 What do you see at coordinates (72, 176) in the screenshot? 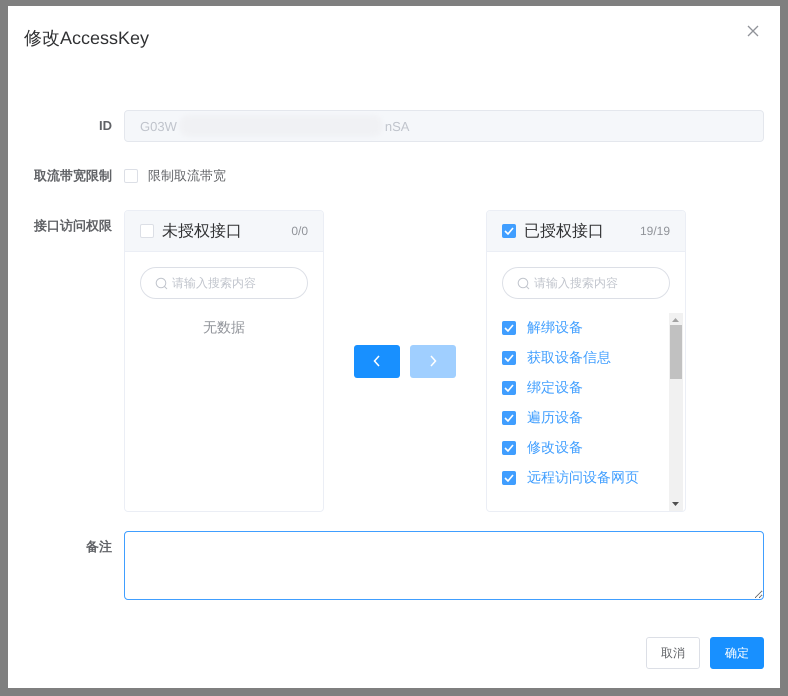
I see `field-label: 取流带宽限制` at bounding box center [72, 176].